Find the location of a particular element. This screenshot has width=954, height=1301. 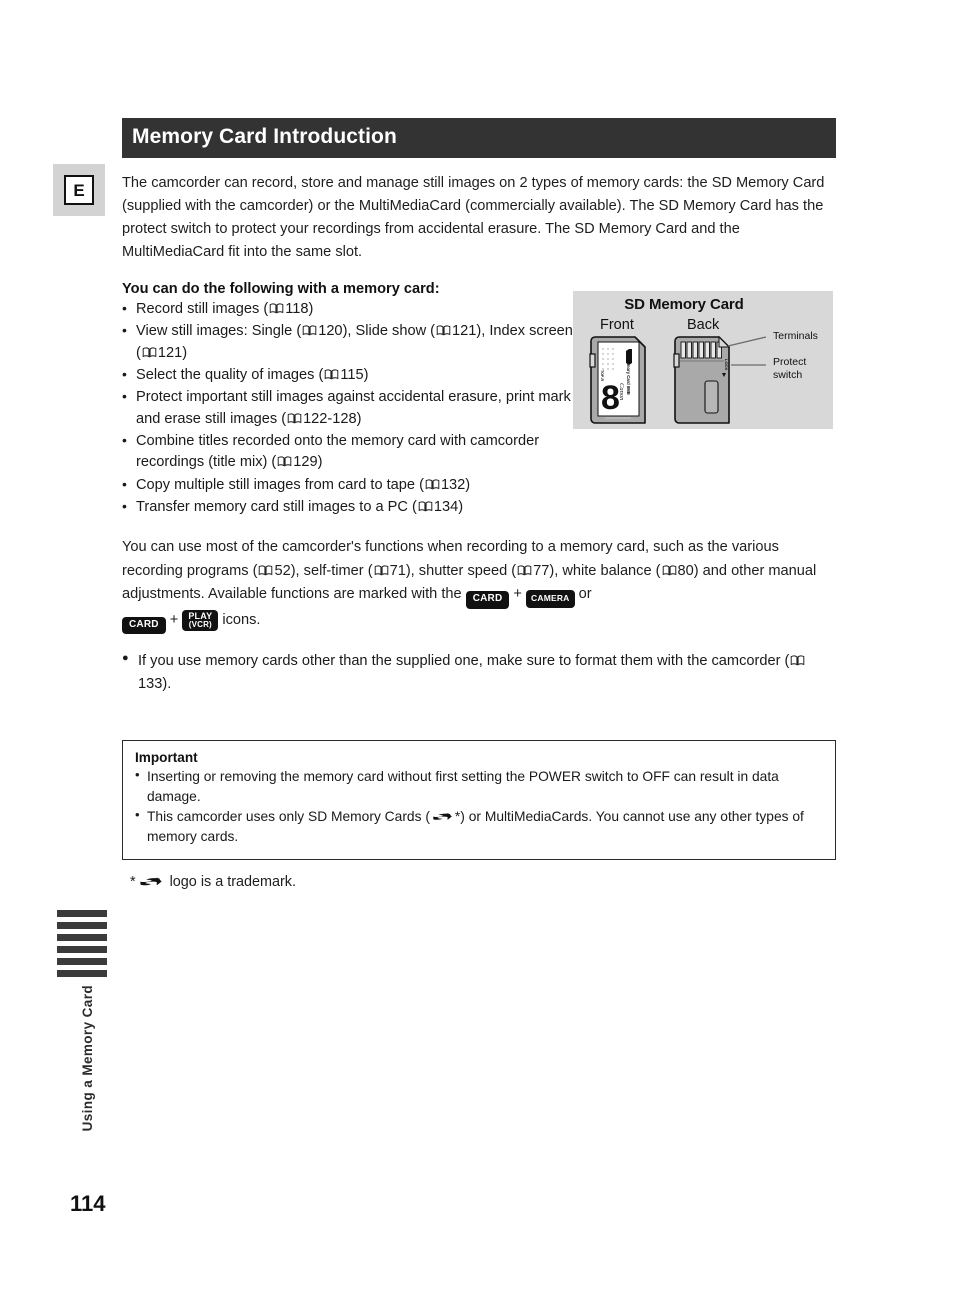

sd-card-illustration: SD Memory Card 8MB Canon TOP-R 8 LOCK is located at coordinates (678, 379).